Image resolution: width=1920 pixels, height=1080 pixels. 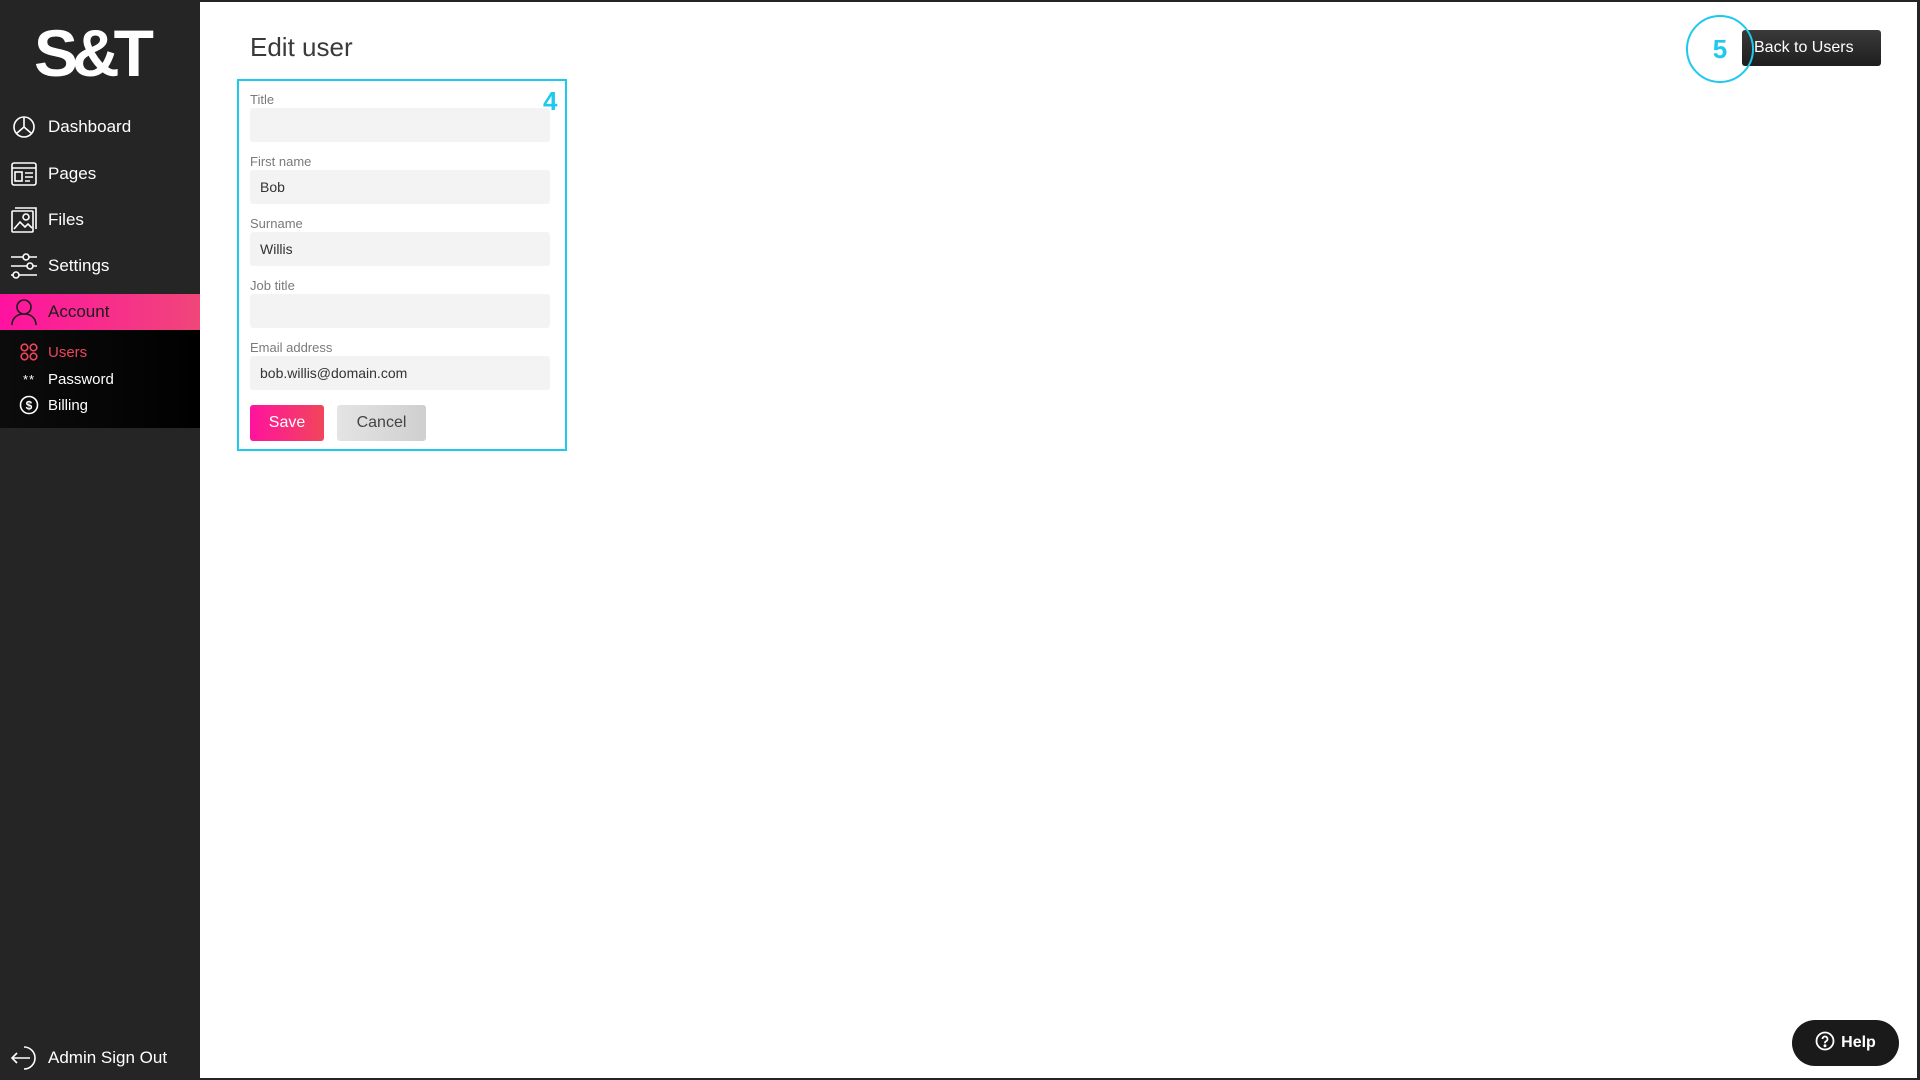 I want to click on submenu-item-password: ** Password, so click(x=100, y=379).